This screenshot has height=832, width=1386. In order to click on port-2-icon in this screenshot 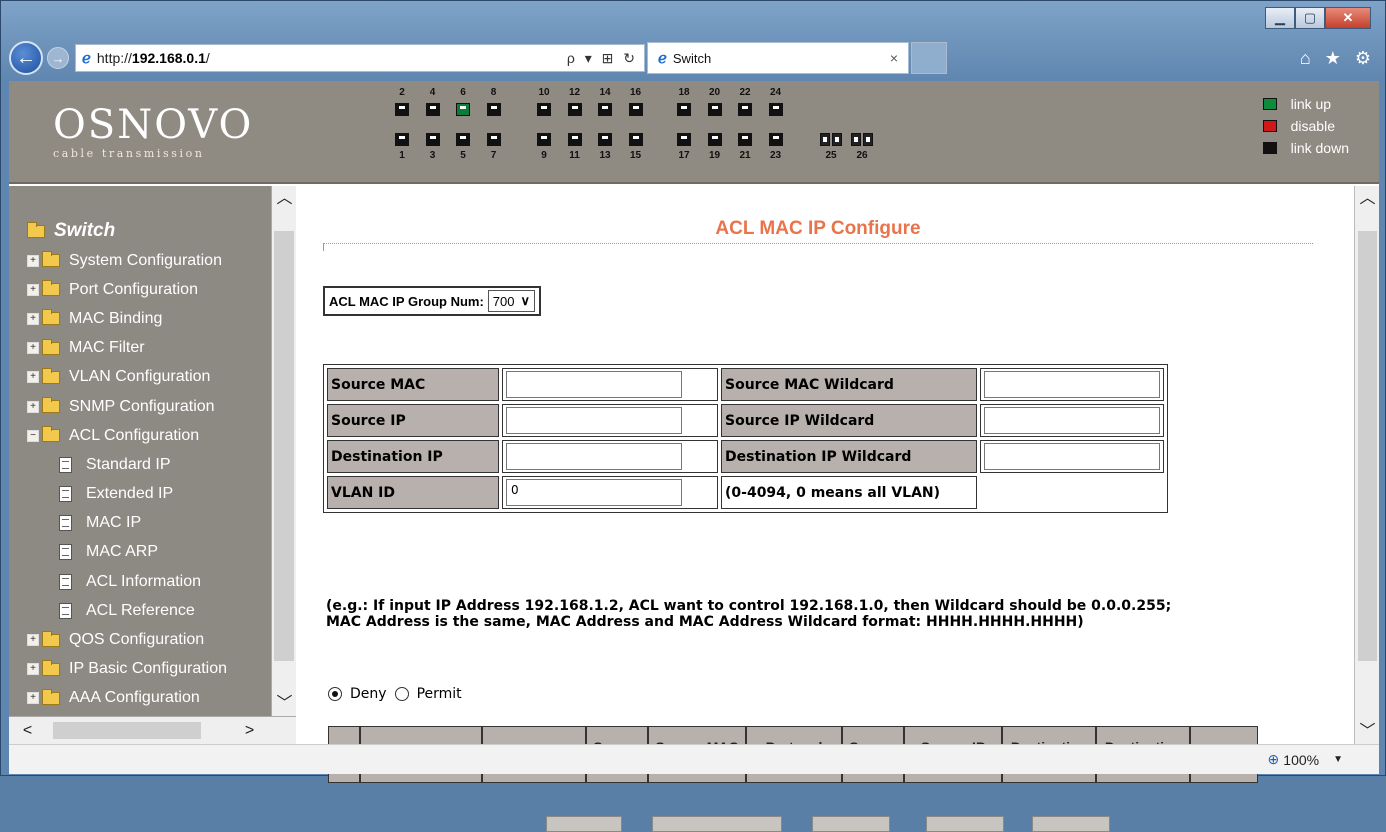, I will do `click(402, 109)`.